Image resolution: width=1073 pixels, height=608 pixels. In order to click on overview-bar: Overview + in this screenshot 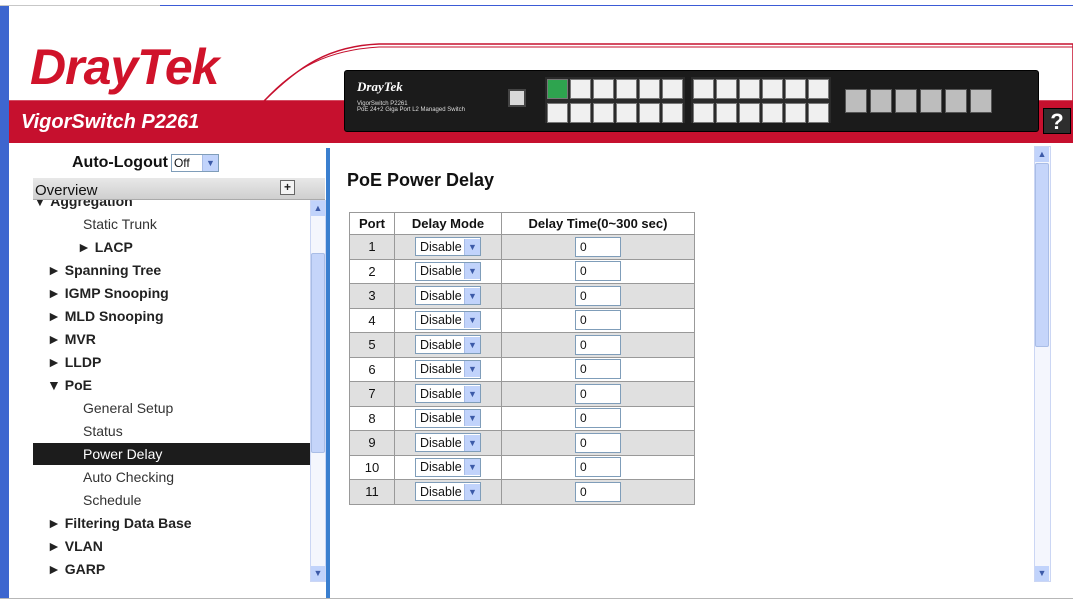, I will do `click(179, 189)`.